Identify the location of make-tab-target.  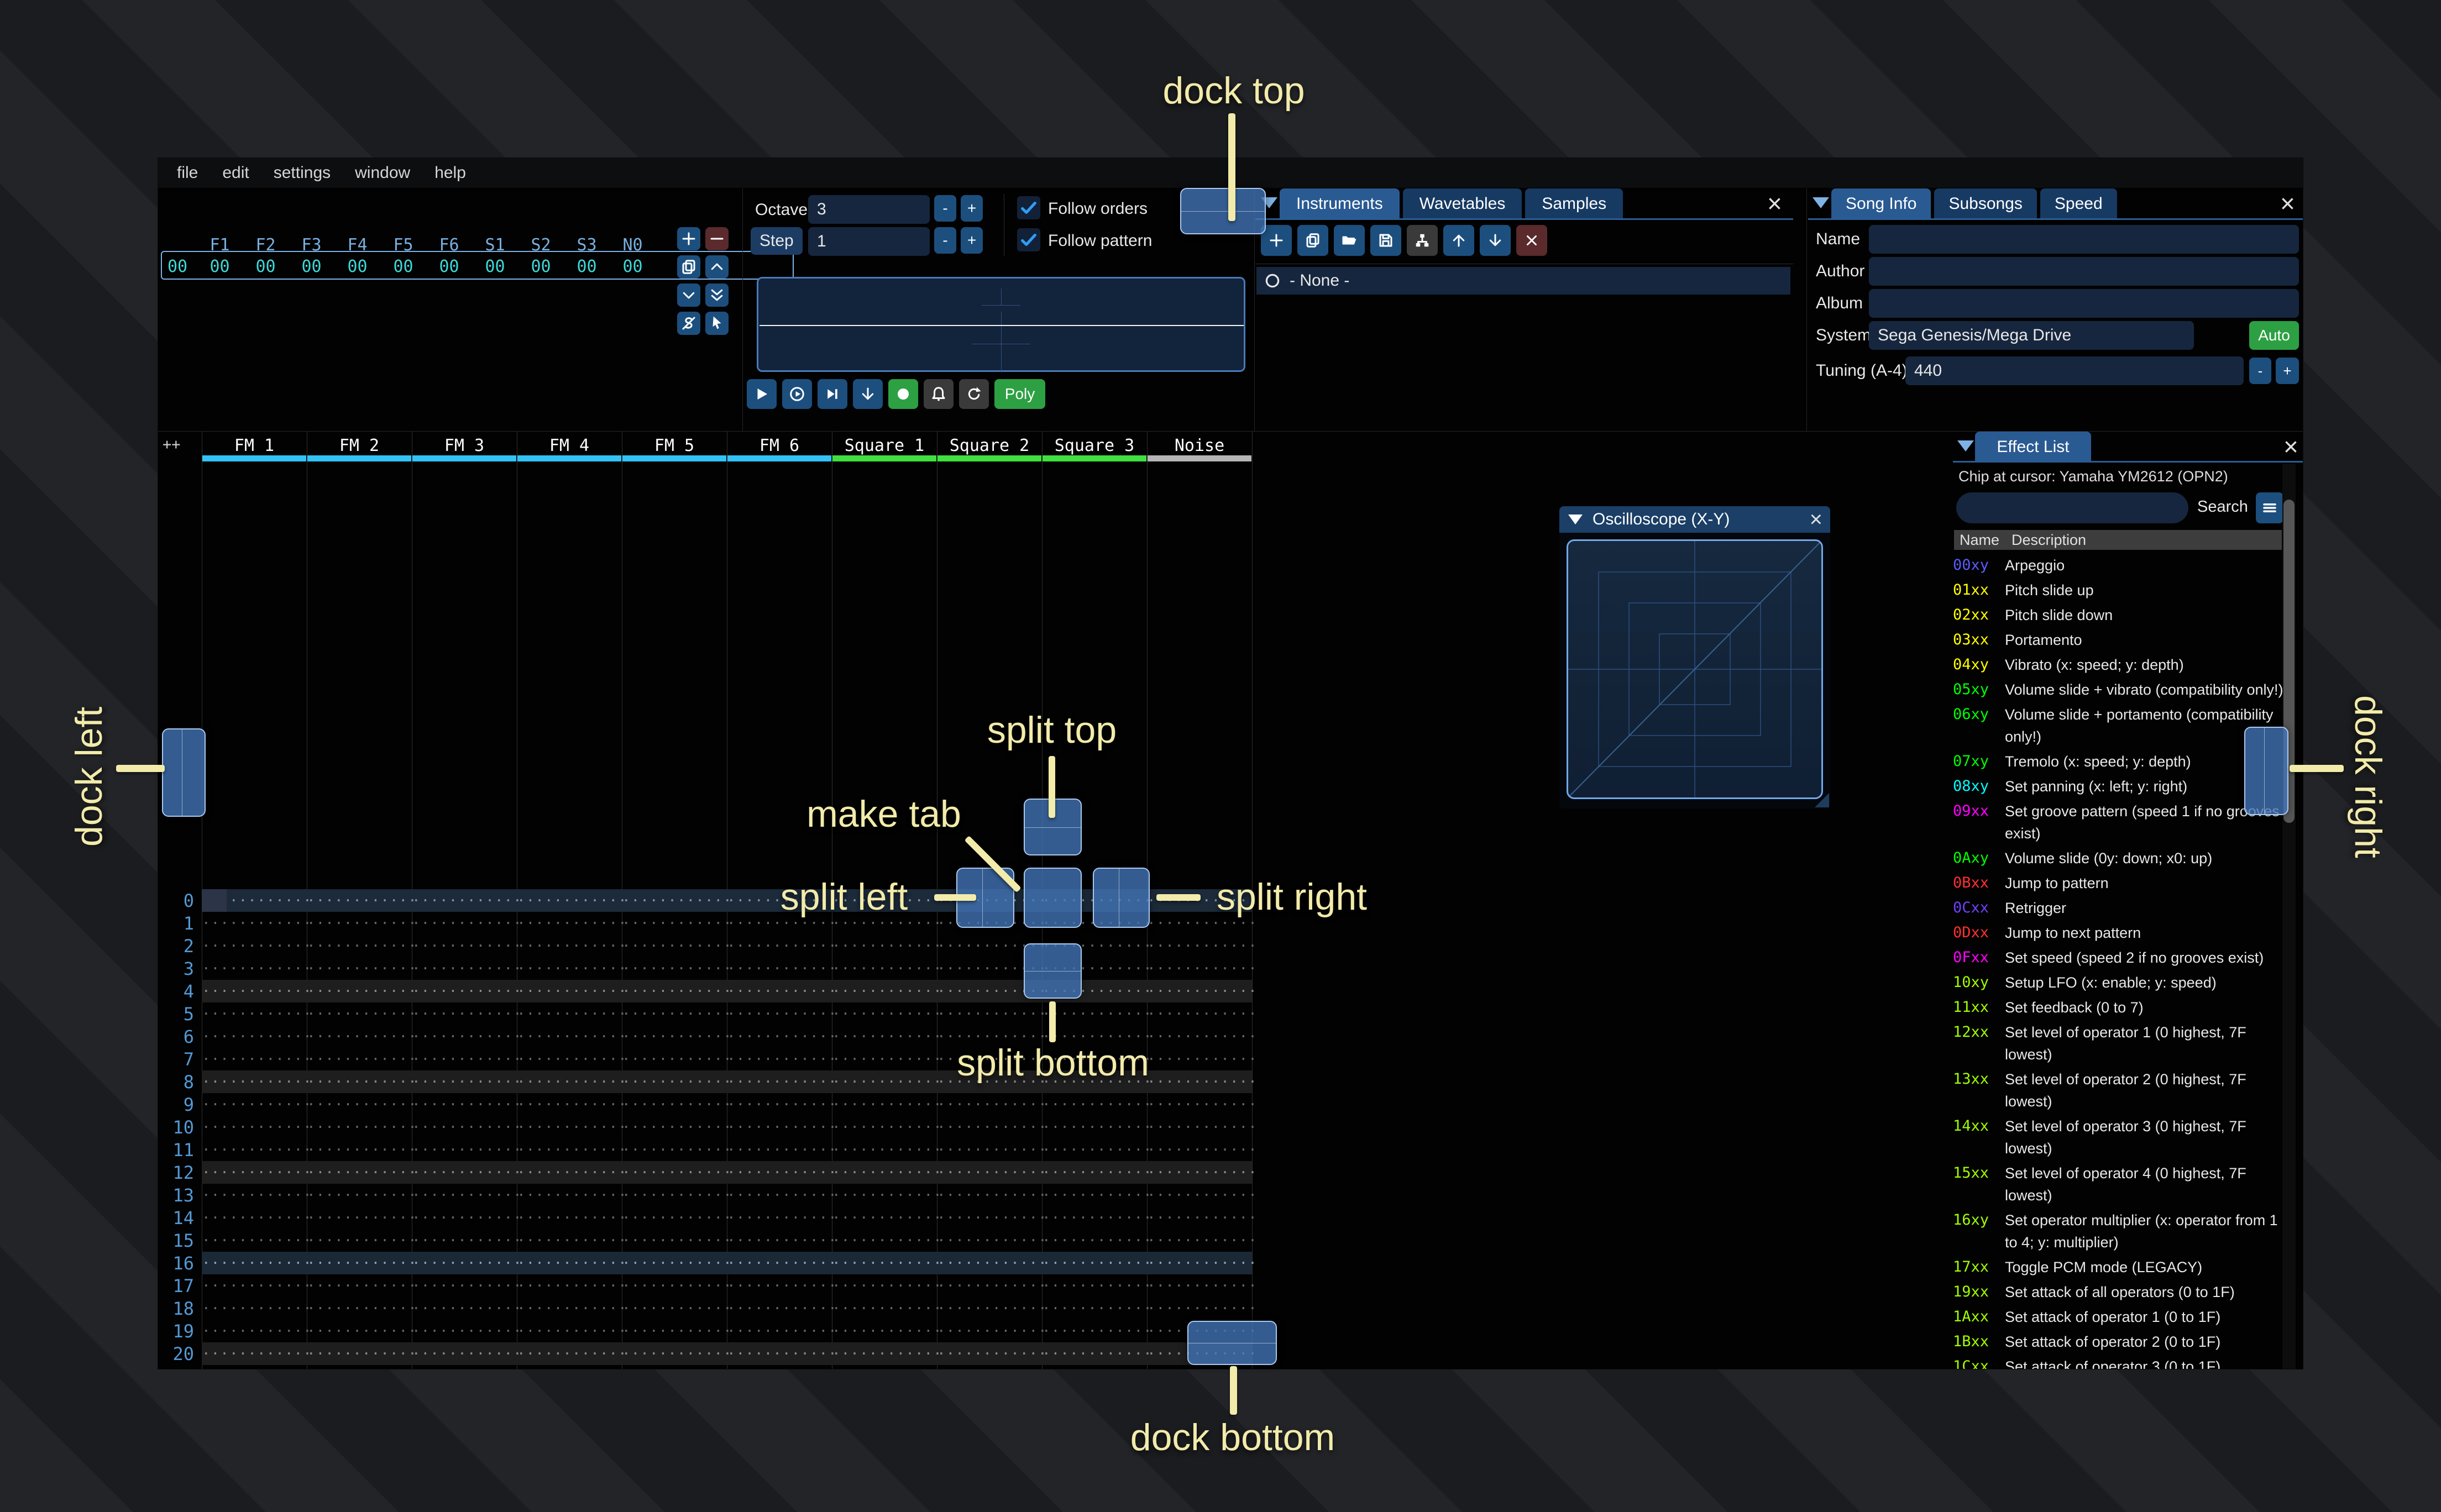
(1053, 898).